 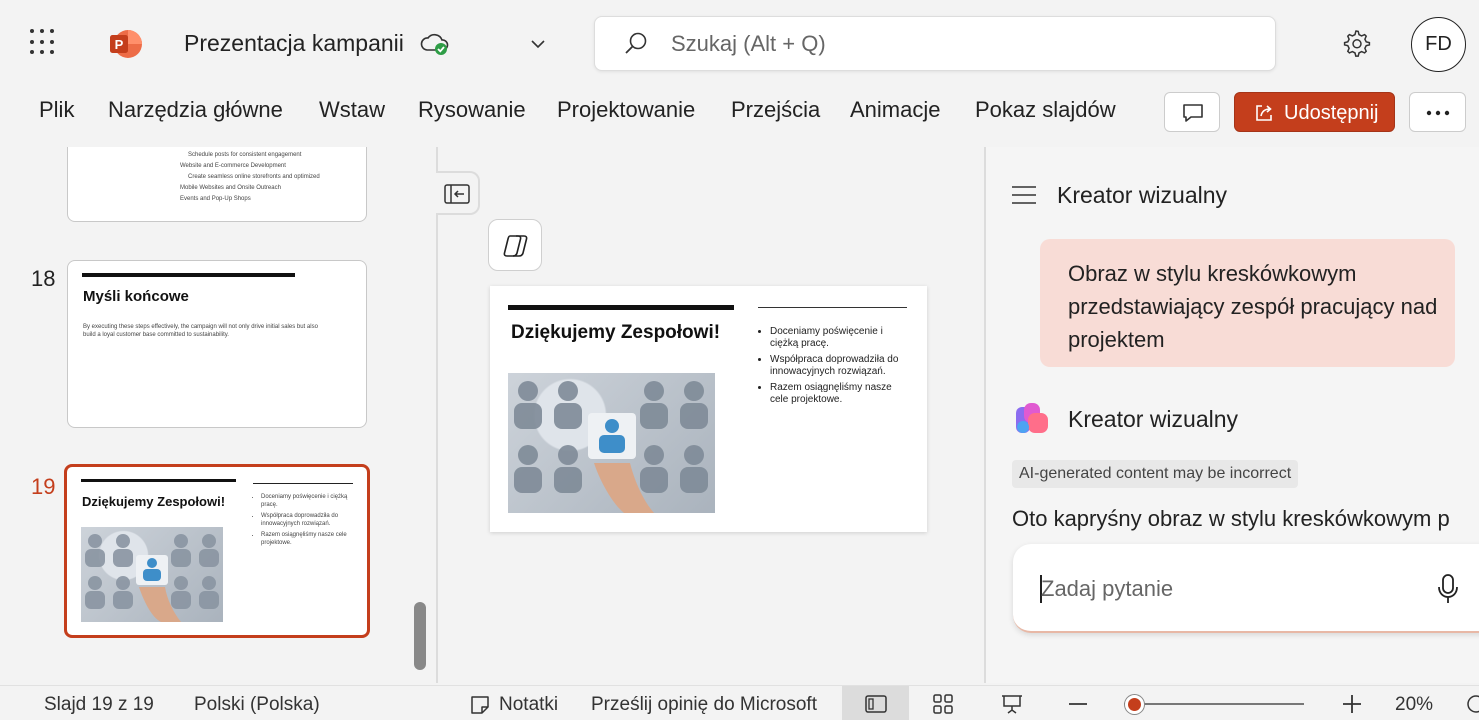 I want to click on more-options-button, so click(x=1437, y=112).